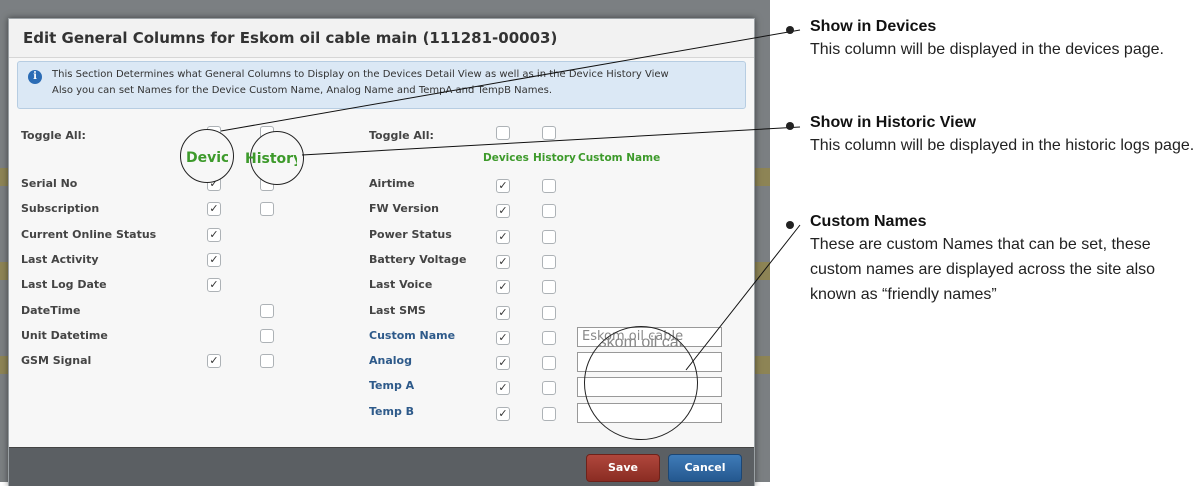 Image resolution: width=1197 pixels, height=486 pixels. I want to click on connector-devices, so click(510, 80).